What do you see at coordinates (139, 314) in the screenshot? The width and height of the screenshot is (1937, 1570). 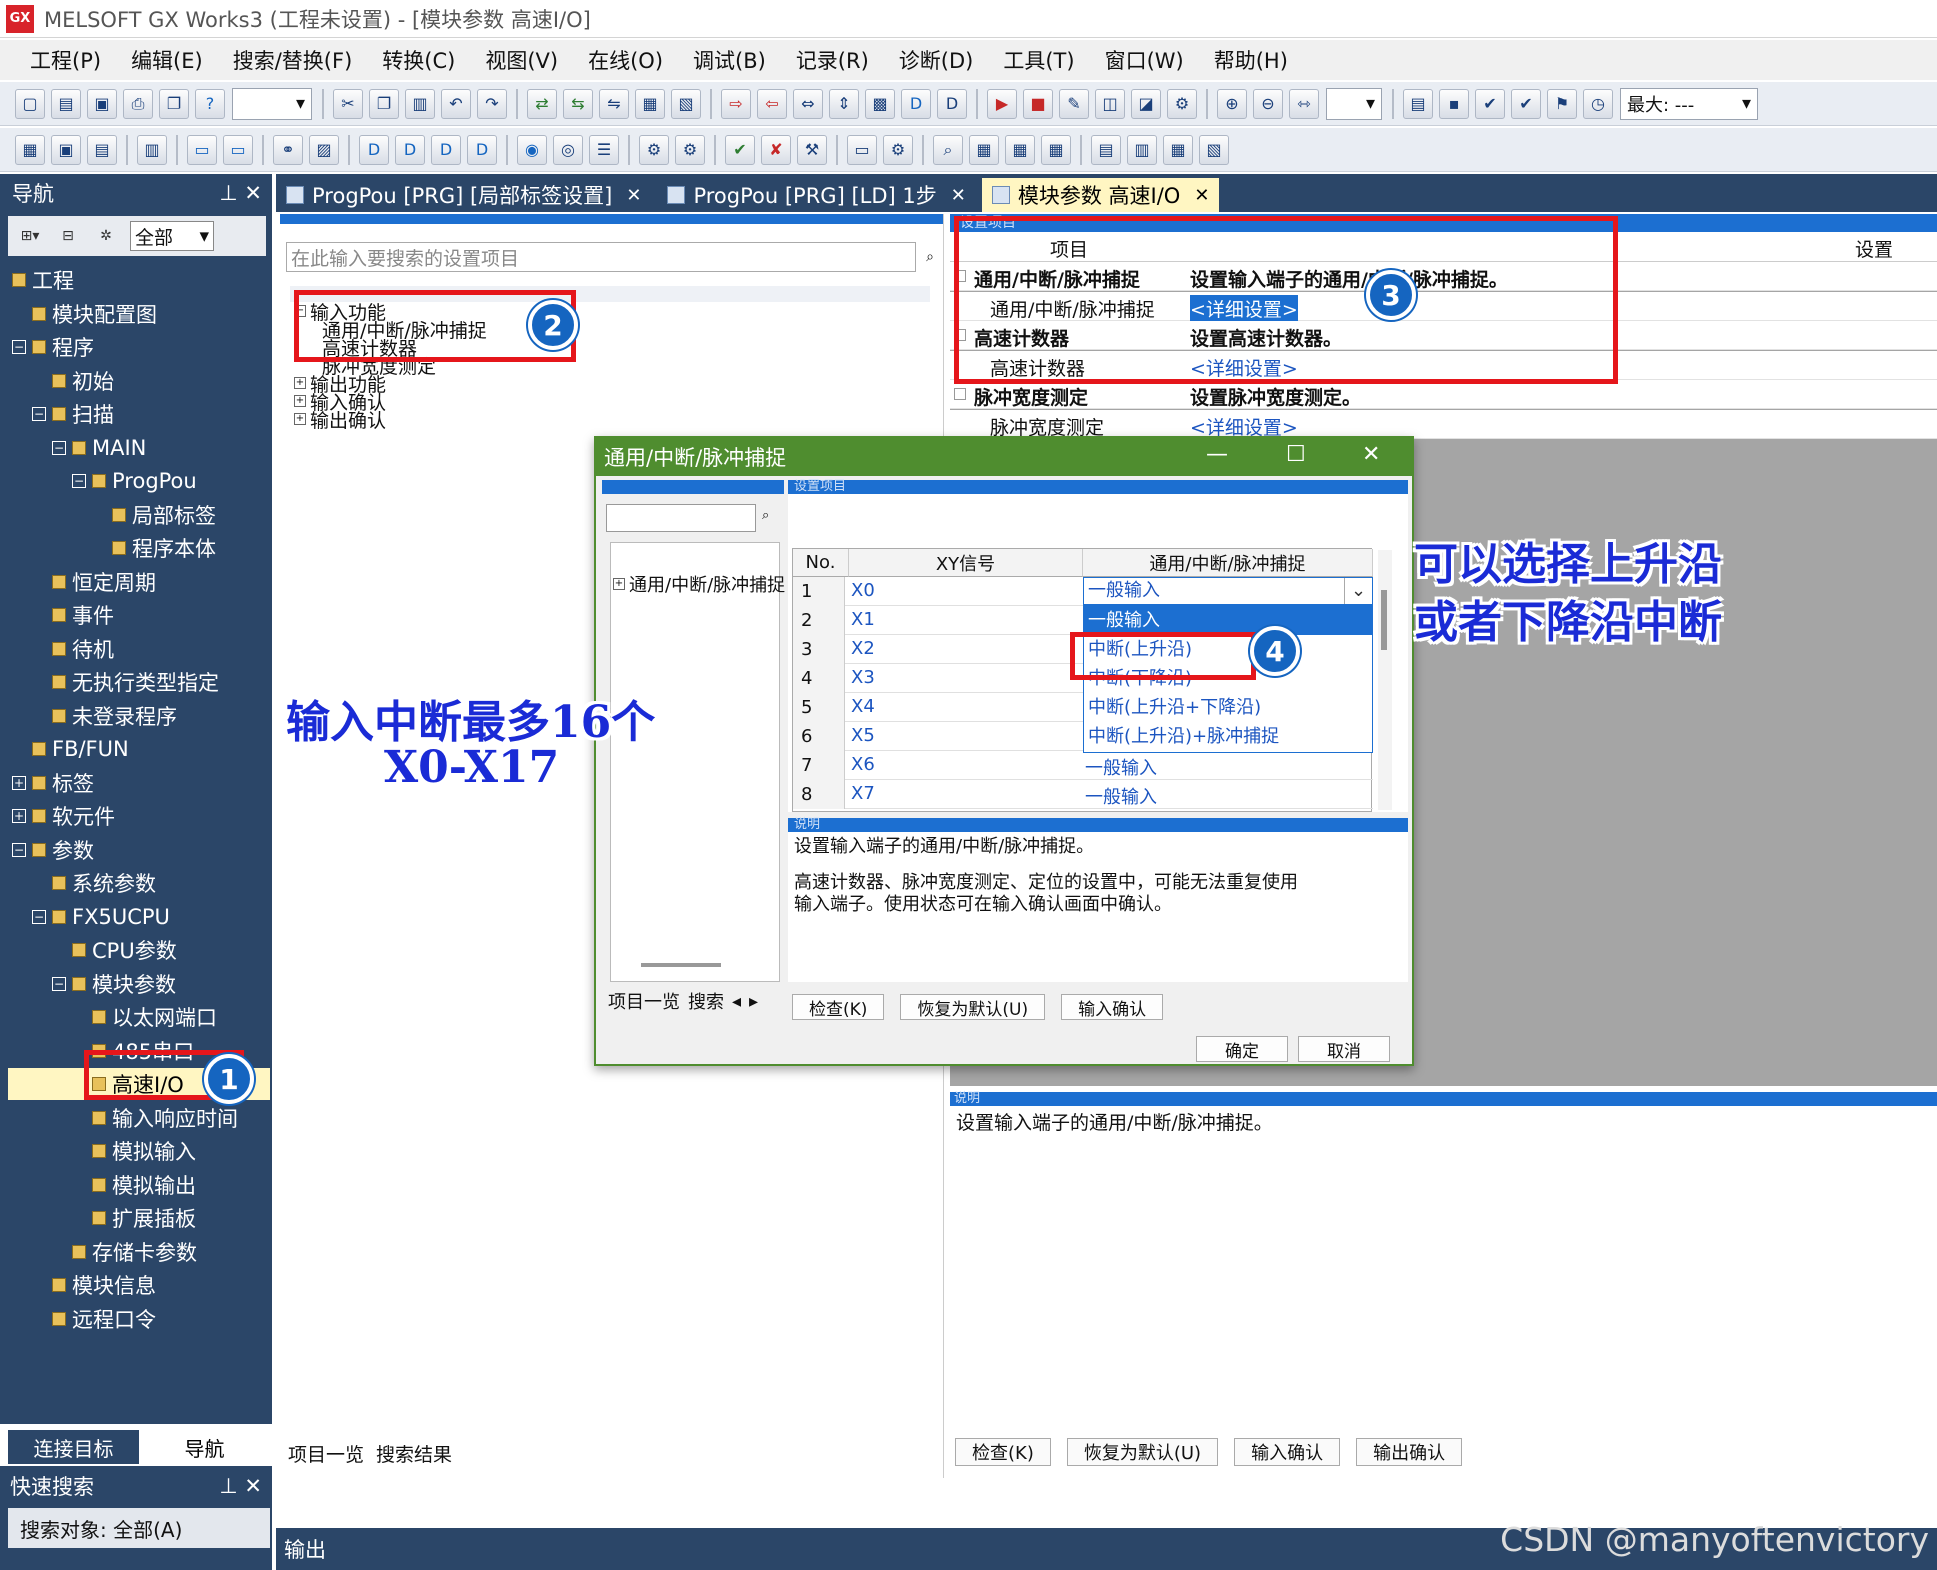 I see `nav-tree-item: 模块配置图` at bounding box center [139, 314].